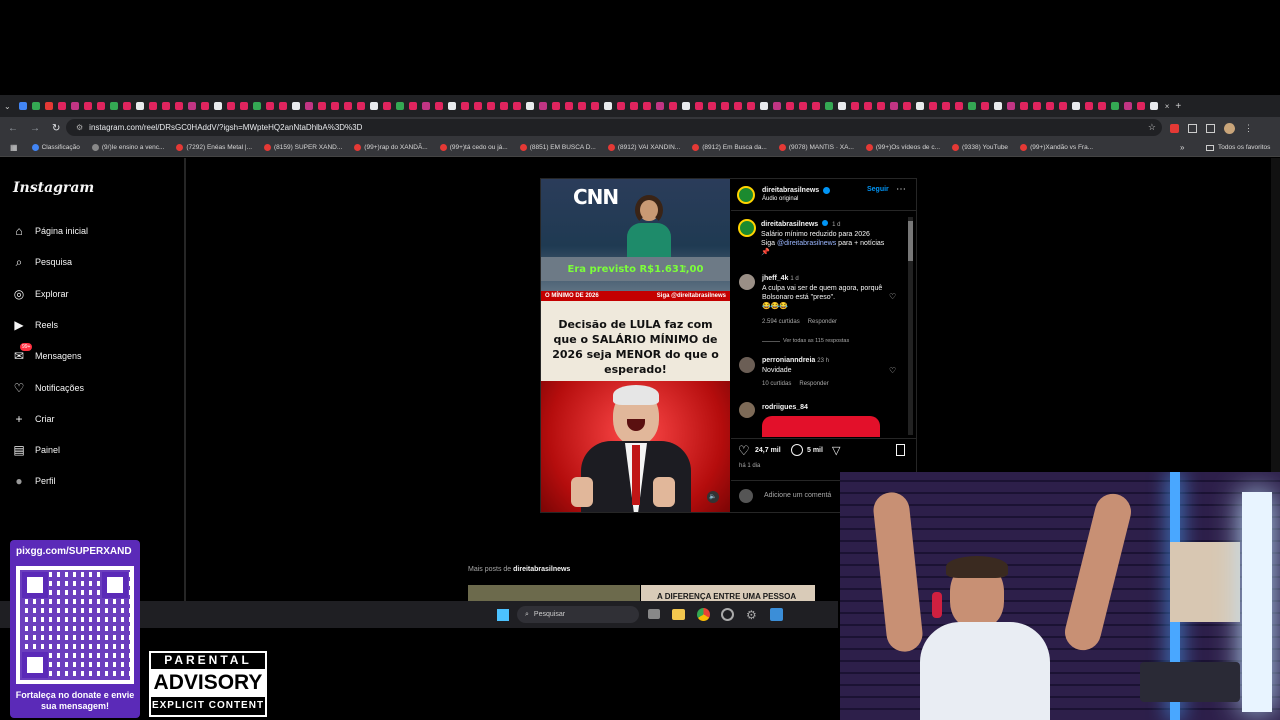  What do you see at coordinates (1238, 147) in the screenshot?
I see `all-bookmarks: Todos os favoritos` at bounding box center [1238, 147].